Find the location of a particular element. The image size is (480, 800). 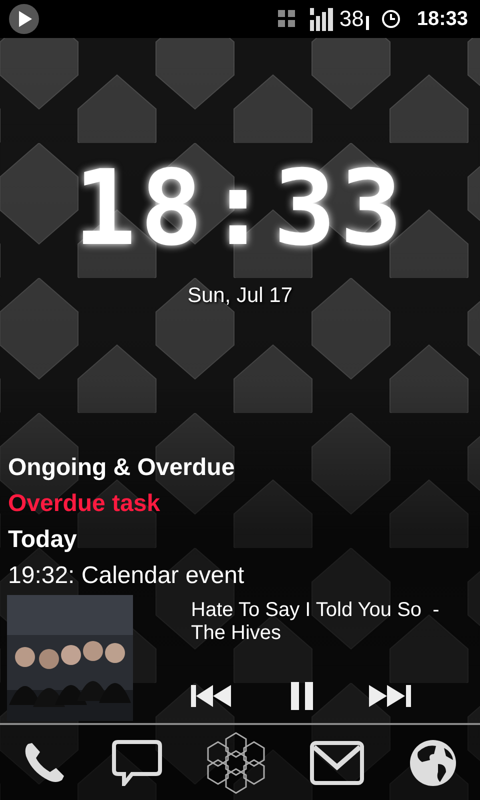

clock-icon is located at coordinates (390, 19).